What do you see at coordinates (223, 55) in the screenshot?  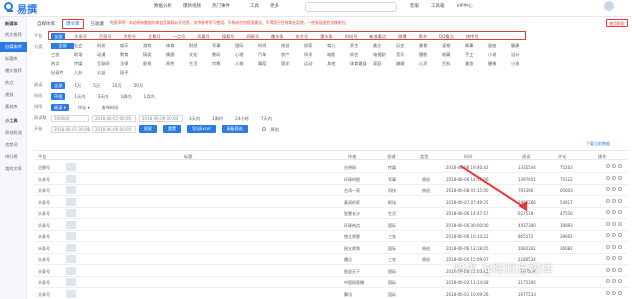 I see `category-chip: 数码` at bounding box center [223, 55].